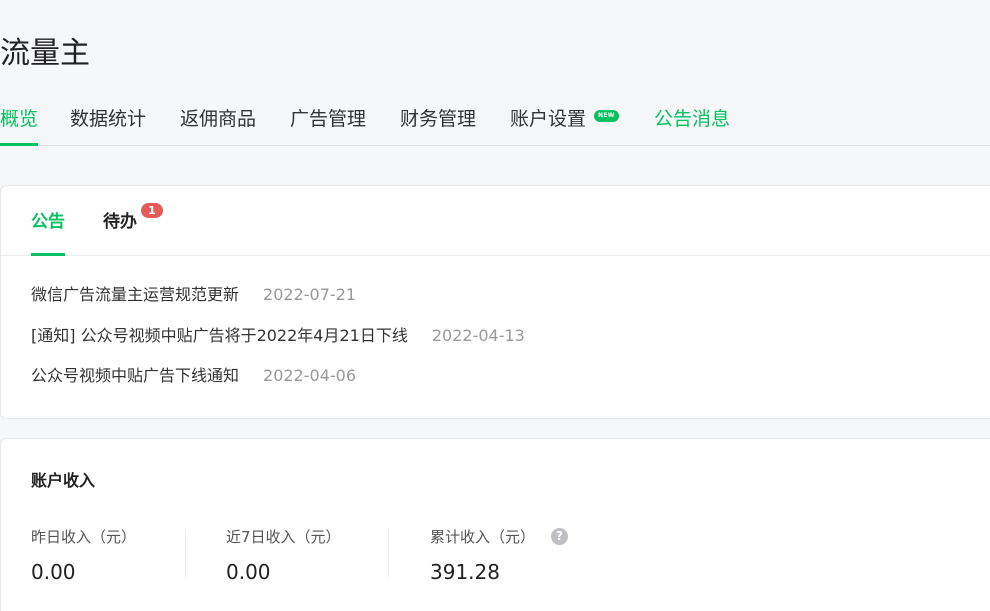  I want to click on stat-label-row: 累计收入（元）?, so click(499, 537).